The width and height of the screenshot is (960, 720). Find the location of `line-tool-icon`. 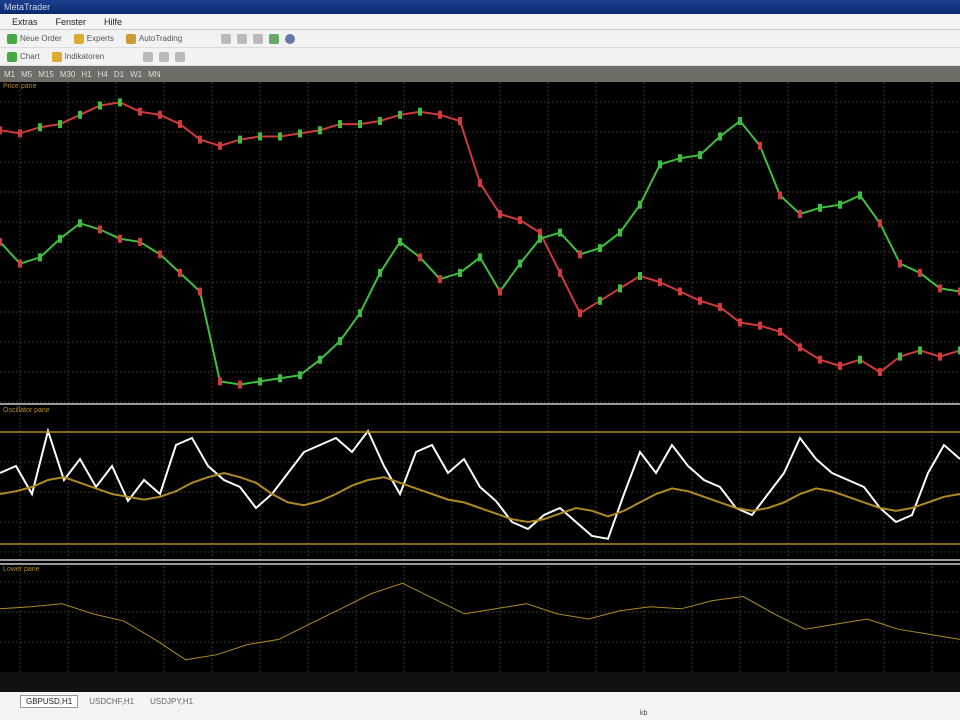

line-tool-icon is located at coordinates (164, 56).